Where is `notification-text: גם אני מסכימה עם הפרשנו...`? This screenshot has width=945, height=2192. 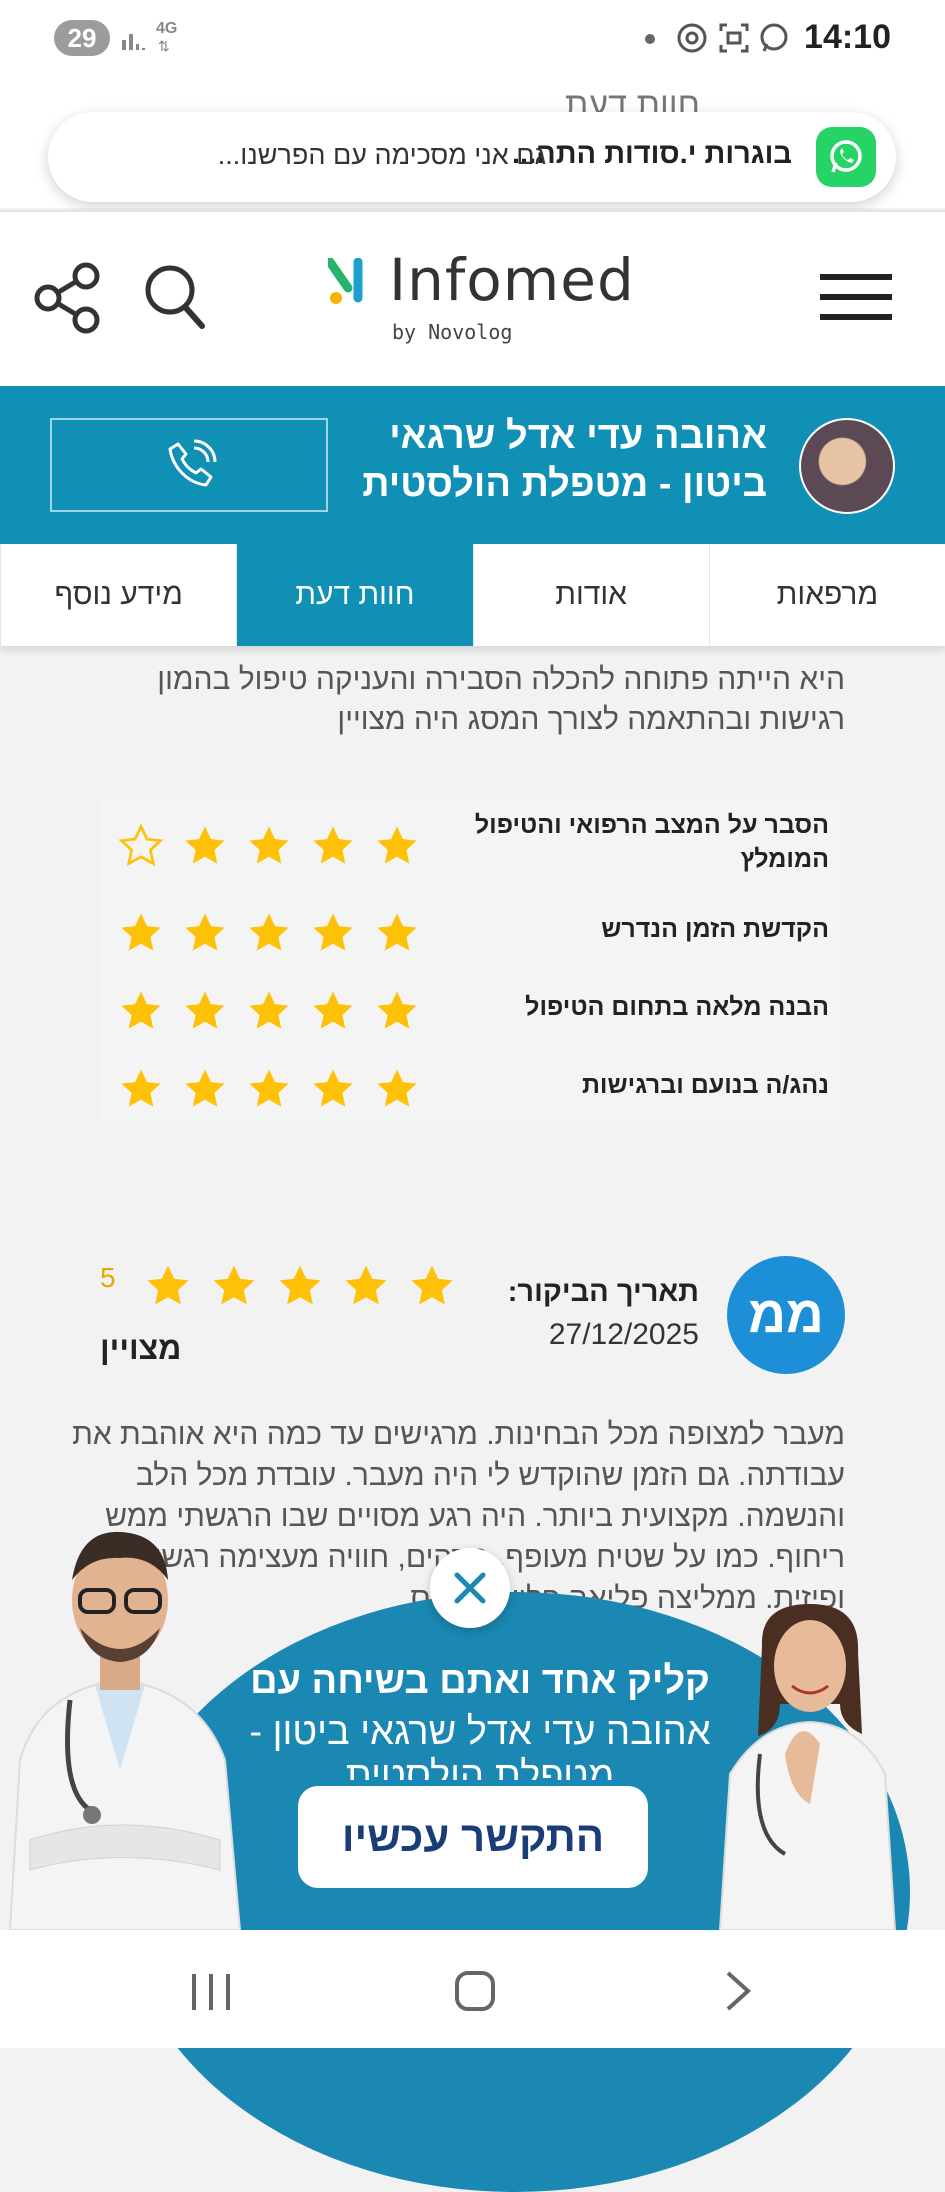 notification-text: גם אני מסכימה עם הפרשנו... is located at coordinates (381, 155).